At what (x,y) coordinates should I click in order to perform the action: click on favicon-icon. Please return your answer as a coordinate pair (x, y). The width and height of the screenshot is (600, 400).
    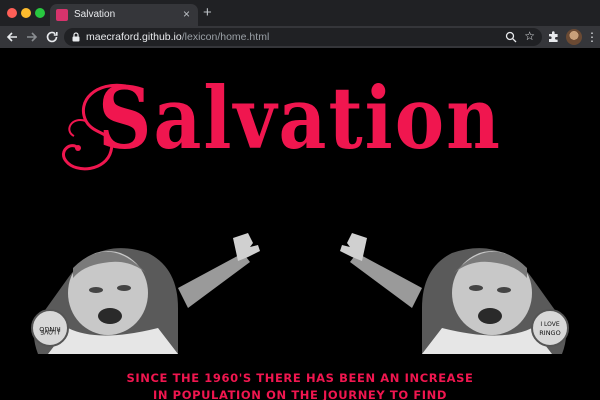
    Looking at the image, I should click on (62, 15).